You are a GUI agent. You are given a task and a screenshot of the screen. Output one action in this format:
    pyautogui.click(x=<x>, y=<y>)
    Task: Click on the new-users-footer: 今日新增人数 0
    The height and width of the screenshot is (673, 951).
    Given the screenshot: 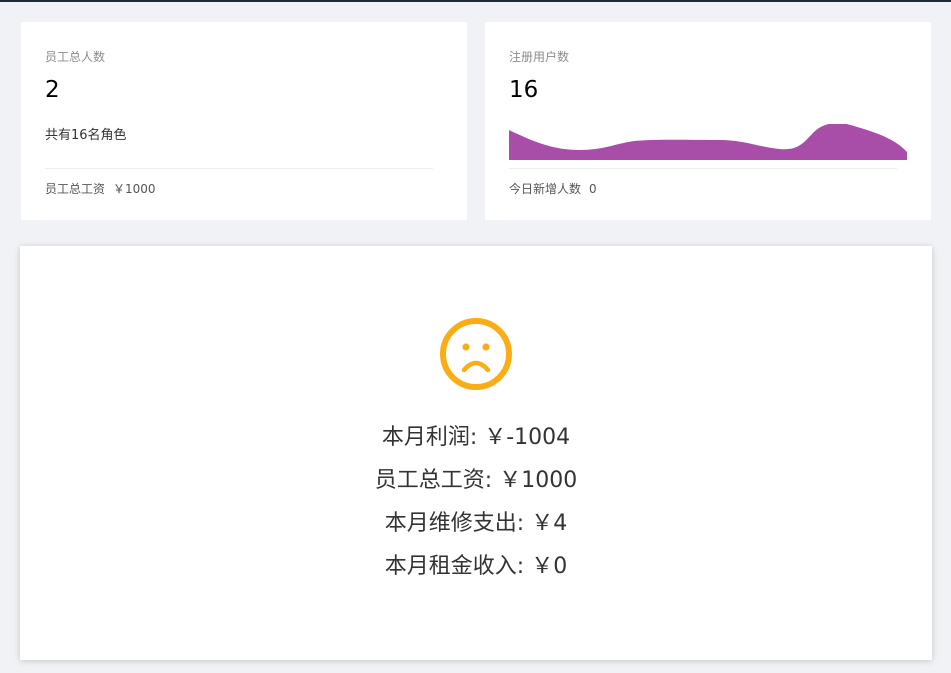 What is the action you would take?
    pyautogui.click(x=553, y=188)
    